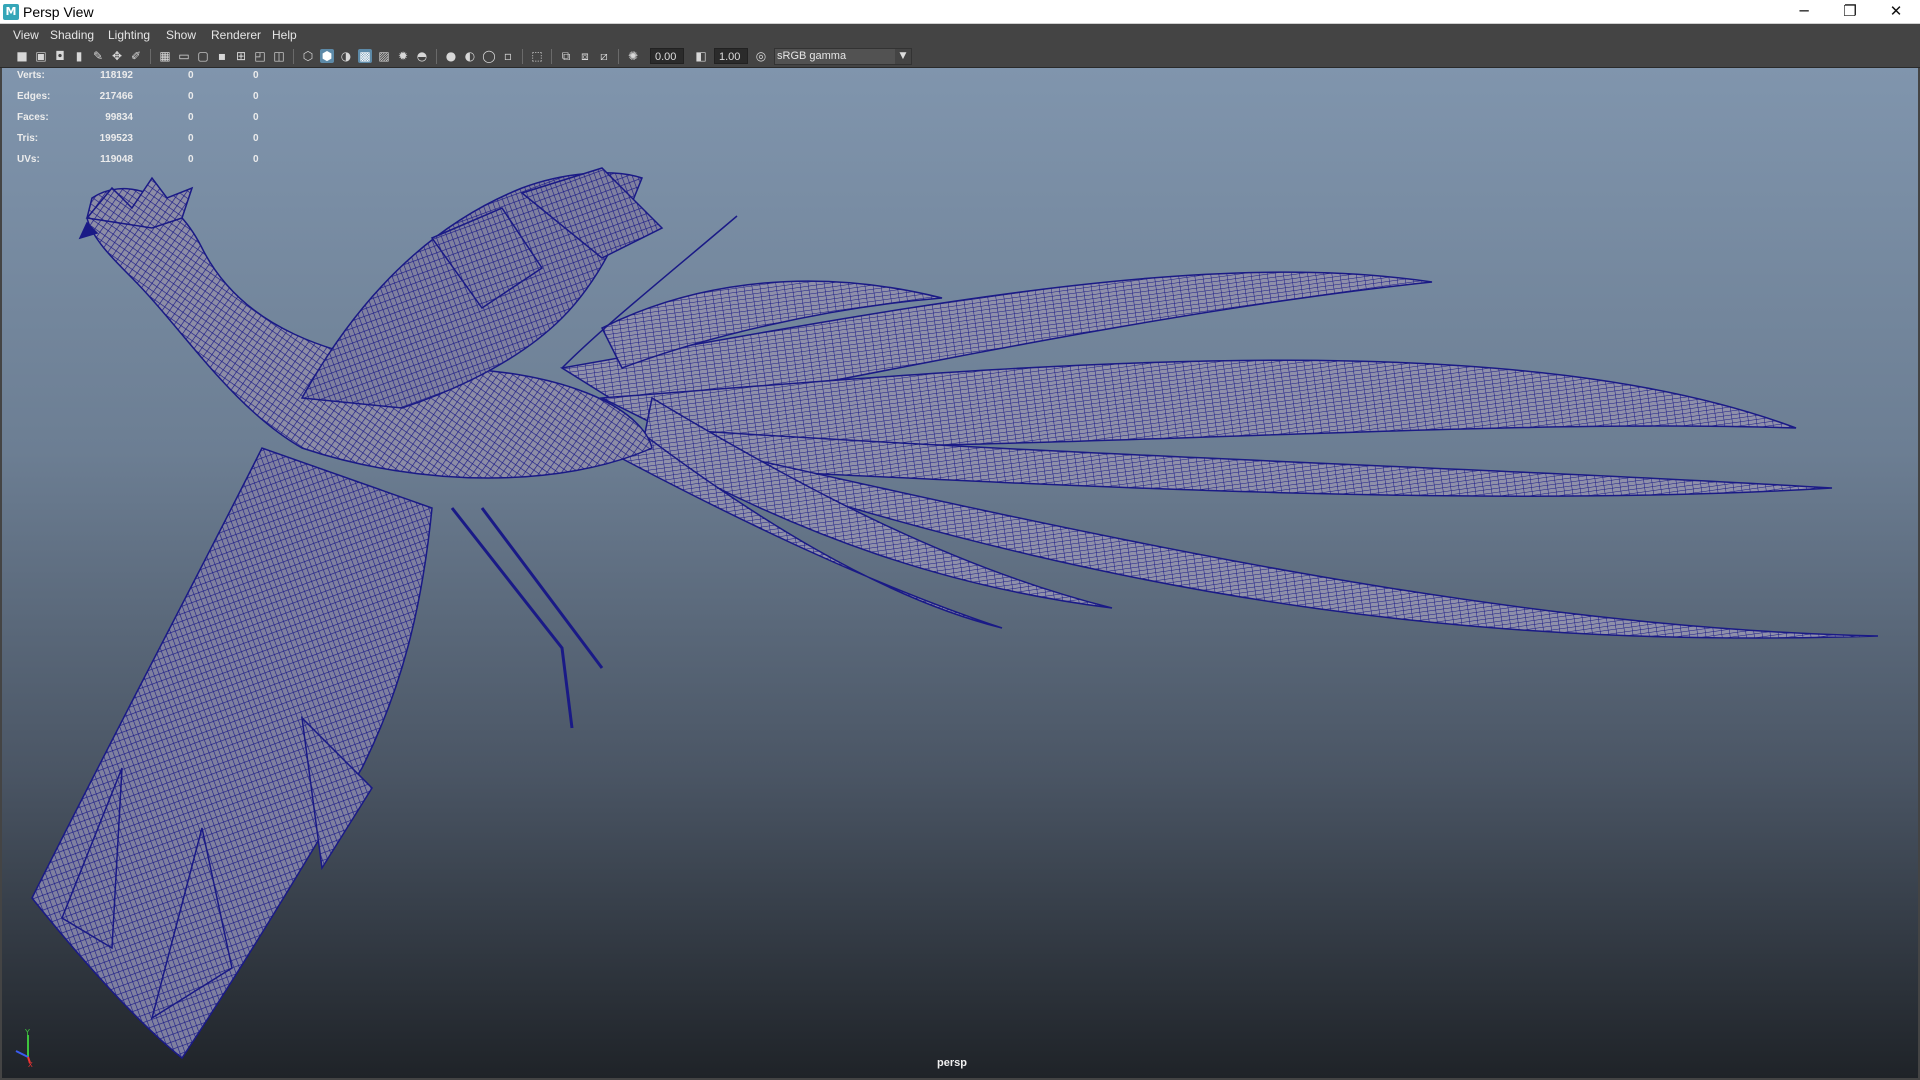 The width and height of the screenshot is (1920, 1080). Describe the element at coordinates (403, 56) in the screenshot. I see `lights-icon: ✹` at that location.